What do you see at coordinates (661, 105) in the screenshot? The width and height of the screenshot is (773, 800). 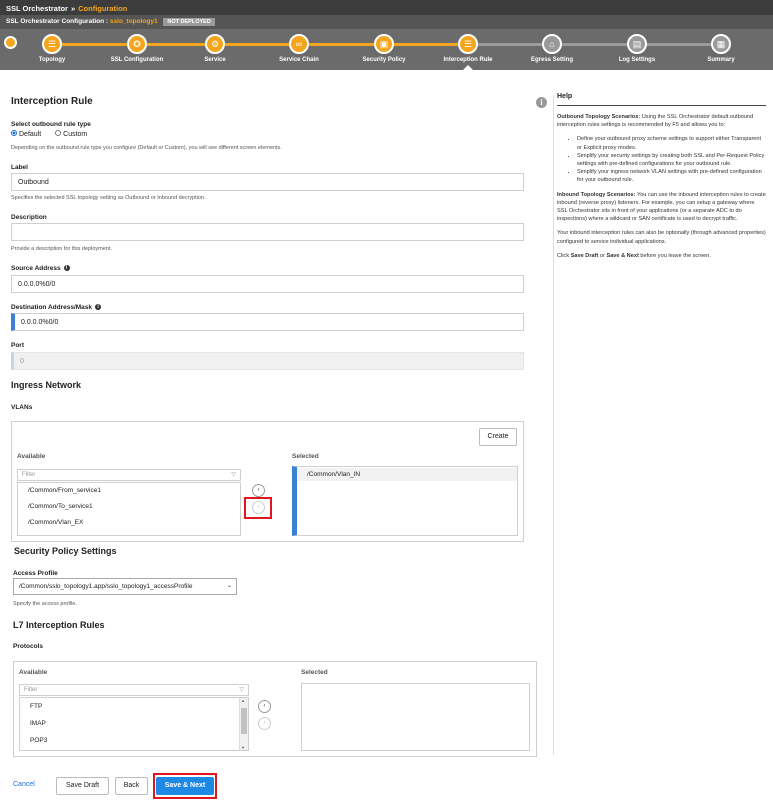 I see `help-title-rule` at bounding box center [661, 105].